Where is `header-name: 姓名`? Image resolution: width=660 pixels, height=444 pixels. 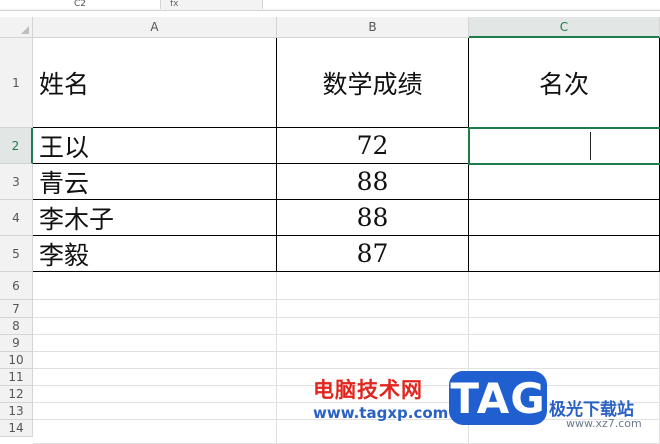
header-name: 姓名 is located at coordinates (64, 84).